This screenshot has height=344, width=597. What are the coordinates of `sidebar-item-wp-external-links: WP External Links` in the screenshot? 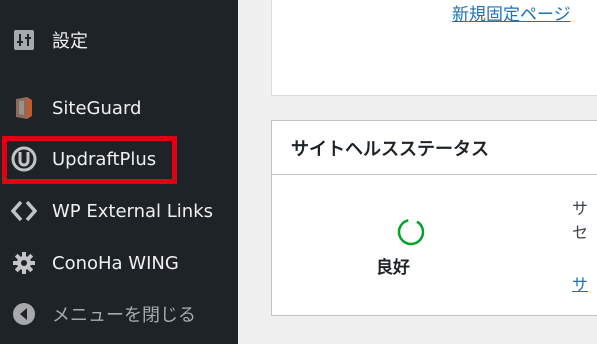 It's located at (119, 211).